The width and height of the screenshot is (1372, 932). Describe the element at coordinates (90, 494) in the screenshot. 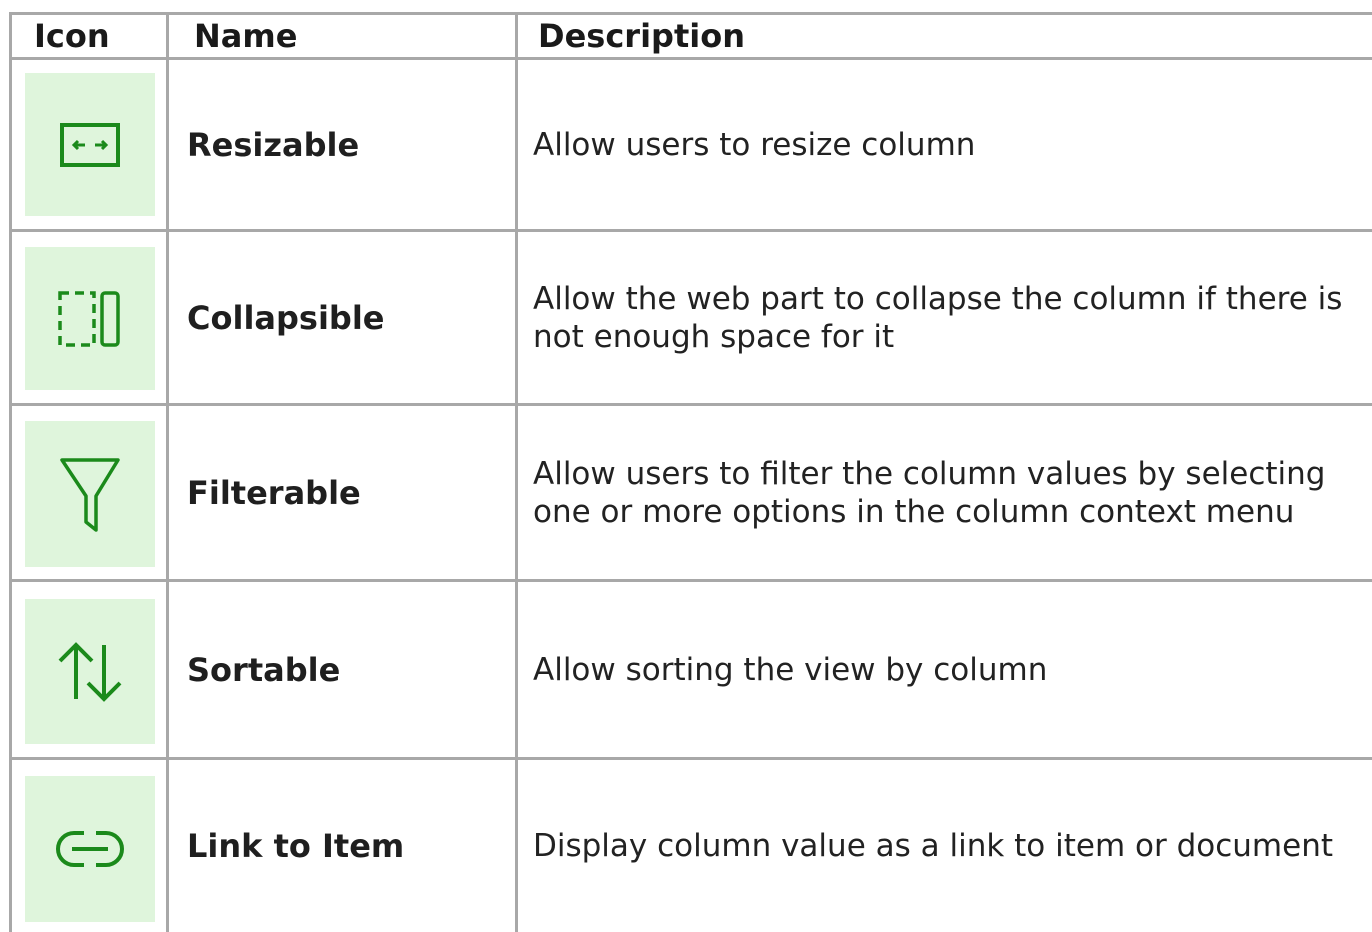

I see `filter-funnel-icon` at that location.